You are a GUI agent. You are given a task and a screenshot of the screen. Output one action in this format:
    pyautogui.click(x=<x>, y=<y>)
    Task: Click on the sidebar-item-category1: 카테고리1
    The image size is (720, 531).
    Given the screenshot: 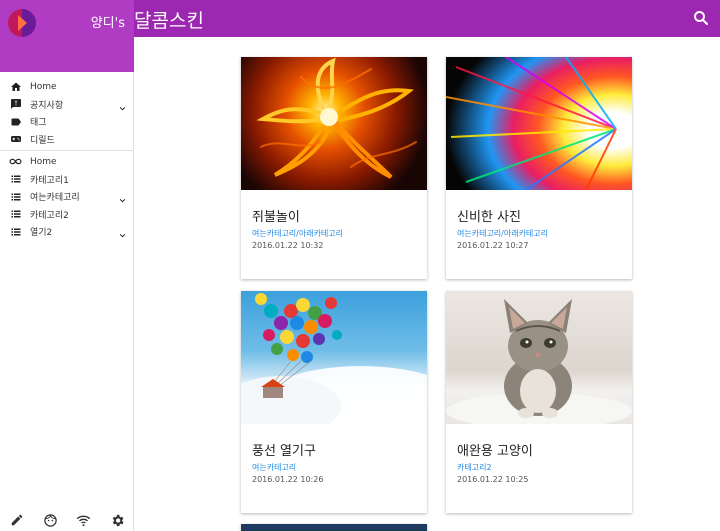 What is the action you would take?
    pyautogui.click(x=66, y=180)
    